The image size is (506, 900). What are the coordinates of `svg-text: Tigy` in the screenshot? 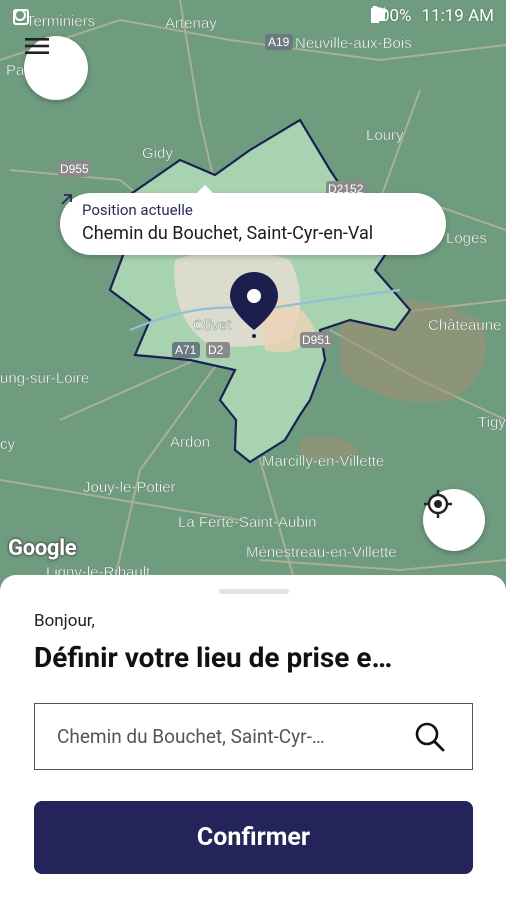 It's located at (492, 422).